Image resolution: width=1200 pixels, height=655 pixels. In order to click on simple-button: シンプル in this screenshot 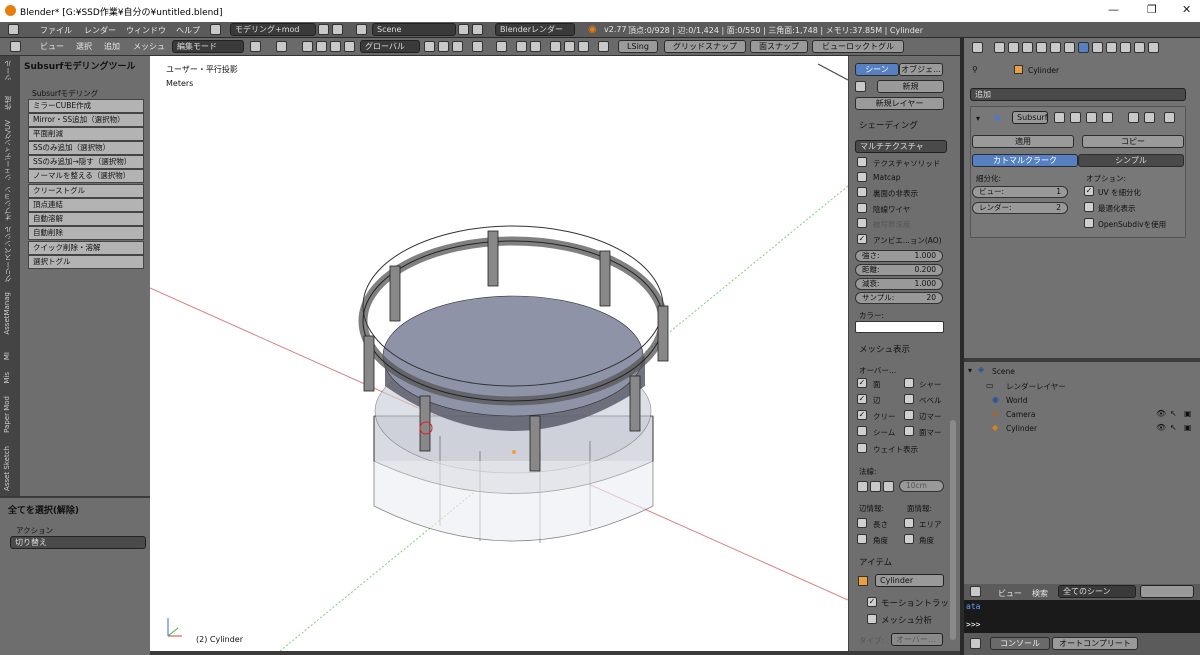, I will do `click(1131, 160)`.